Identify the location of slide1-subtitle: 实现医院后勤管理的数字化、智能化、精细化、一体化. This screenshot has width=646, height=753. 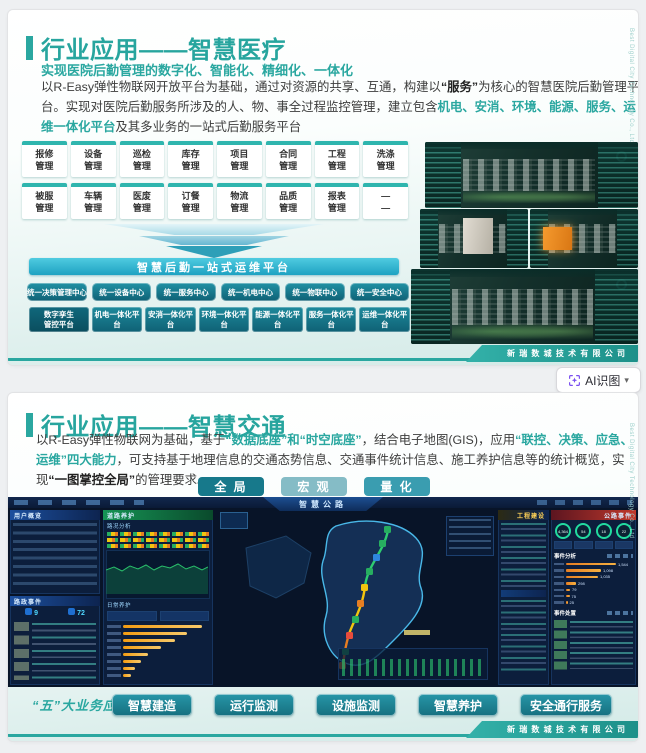
(197, 70).